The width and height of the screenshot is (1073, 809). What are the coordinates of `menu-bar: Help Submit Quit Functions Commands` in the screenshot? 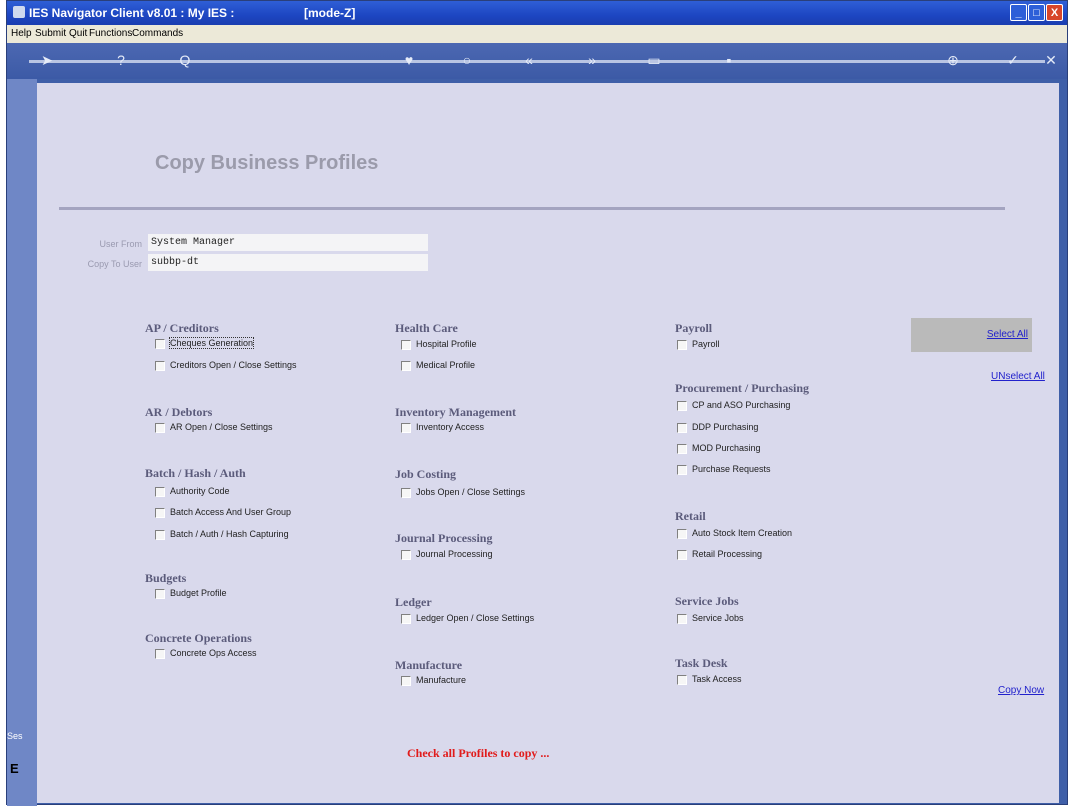 It's located at (537, 34).